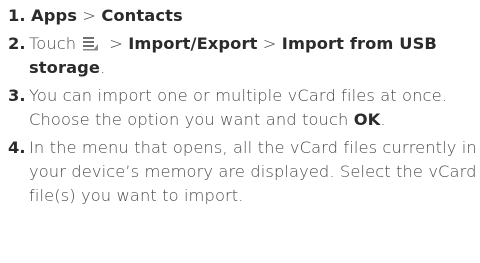 This screenshot has height=263, width=480. I want to click on contacts-label: Contacts, so click(142, 15).